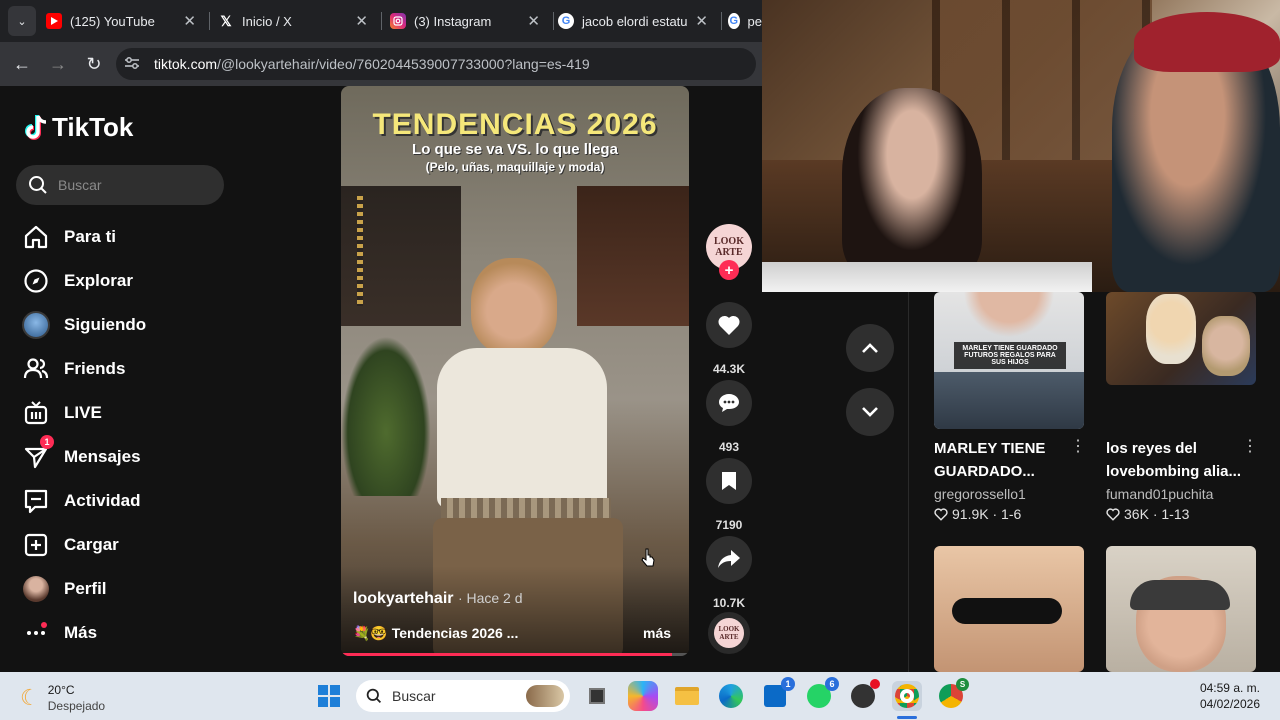 The width and height of the screenshot is (1280, 720). What do you see at coordinates (90, 236) in the screenshot?
I see `nav-label: Para ti` at bounding box center [90, 236].